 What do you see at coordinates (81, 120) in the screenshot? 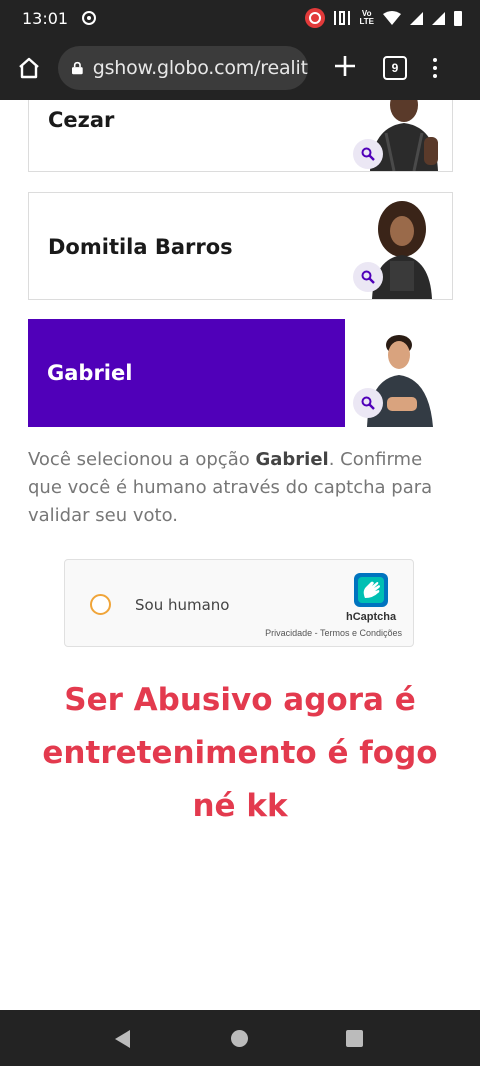
I see `candidate-name: Cezar` at bounding box center [81, 120].